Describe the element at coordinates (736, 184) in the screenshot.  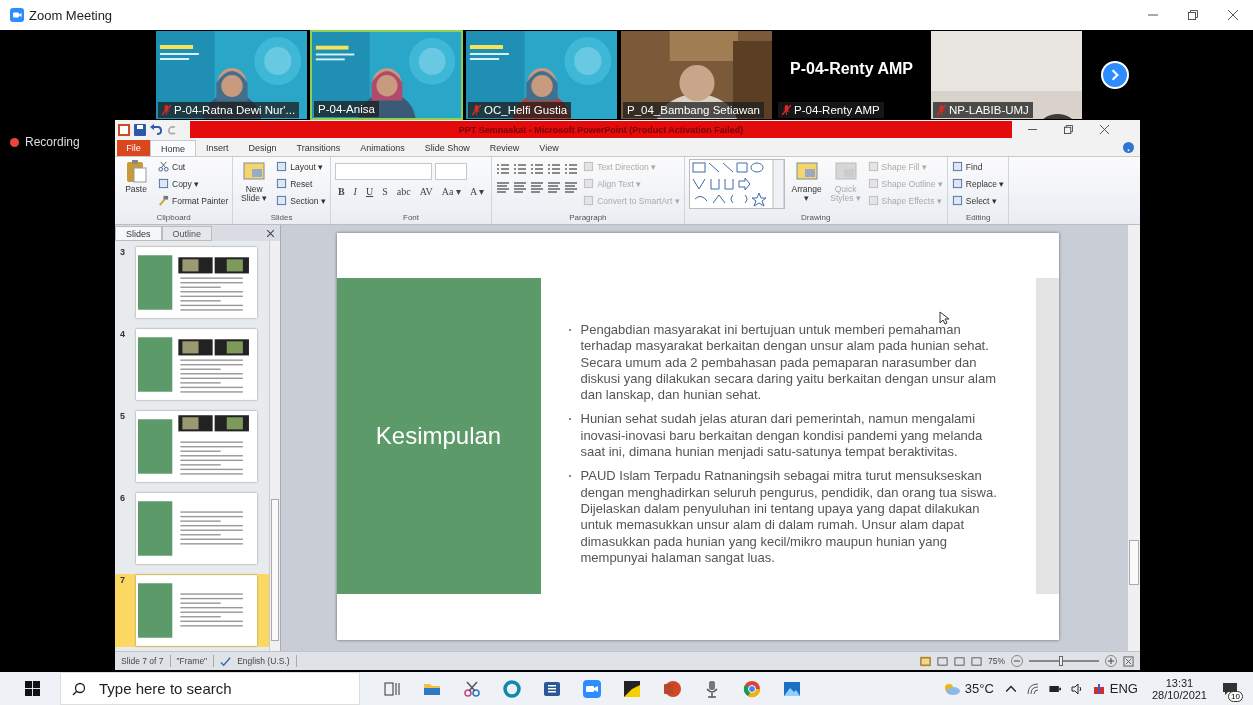
I see `shapes-gallery-drawing` at that location.